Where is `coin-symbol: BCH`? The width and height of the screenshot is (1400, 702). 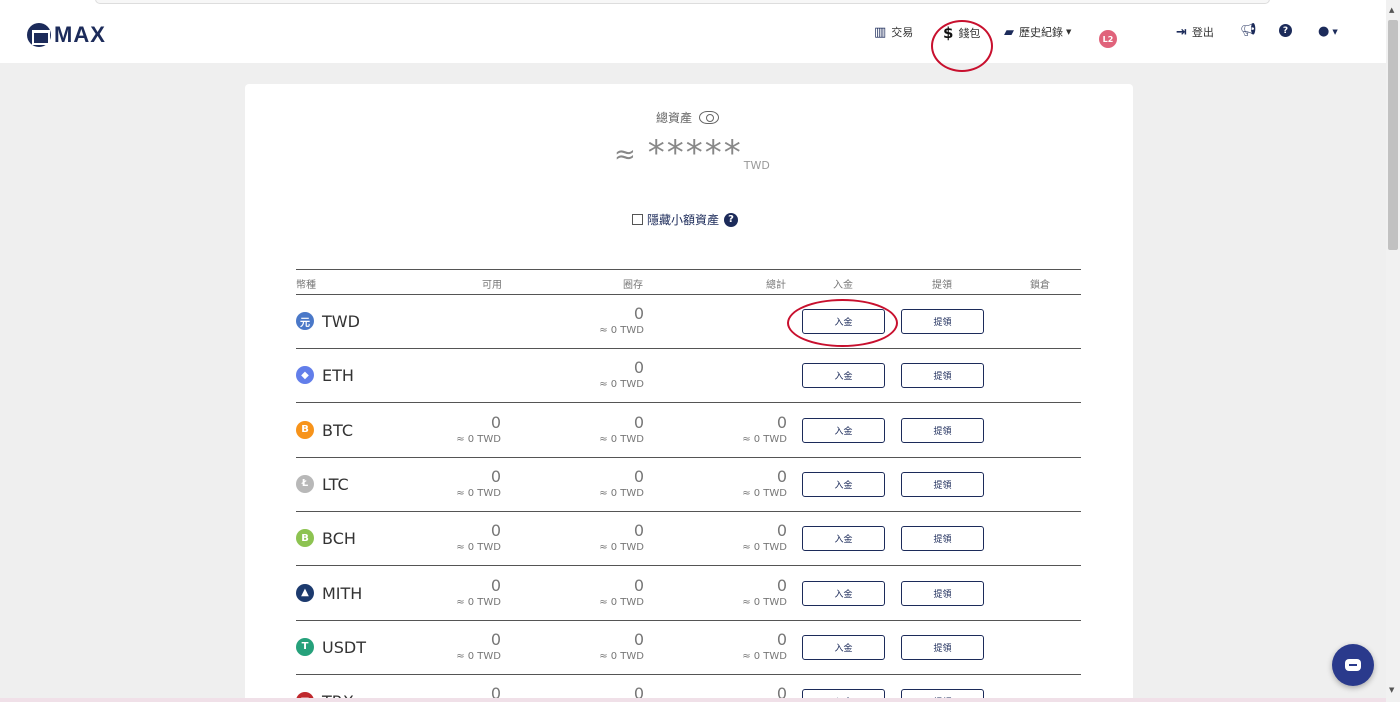
coin-symbol: BCH is located at coordinates (339, 539).